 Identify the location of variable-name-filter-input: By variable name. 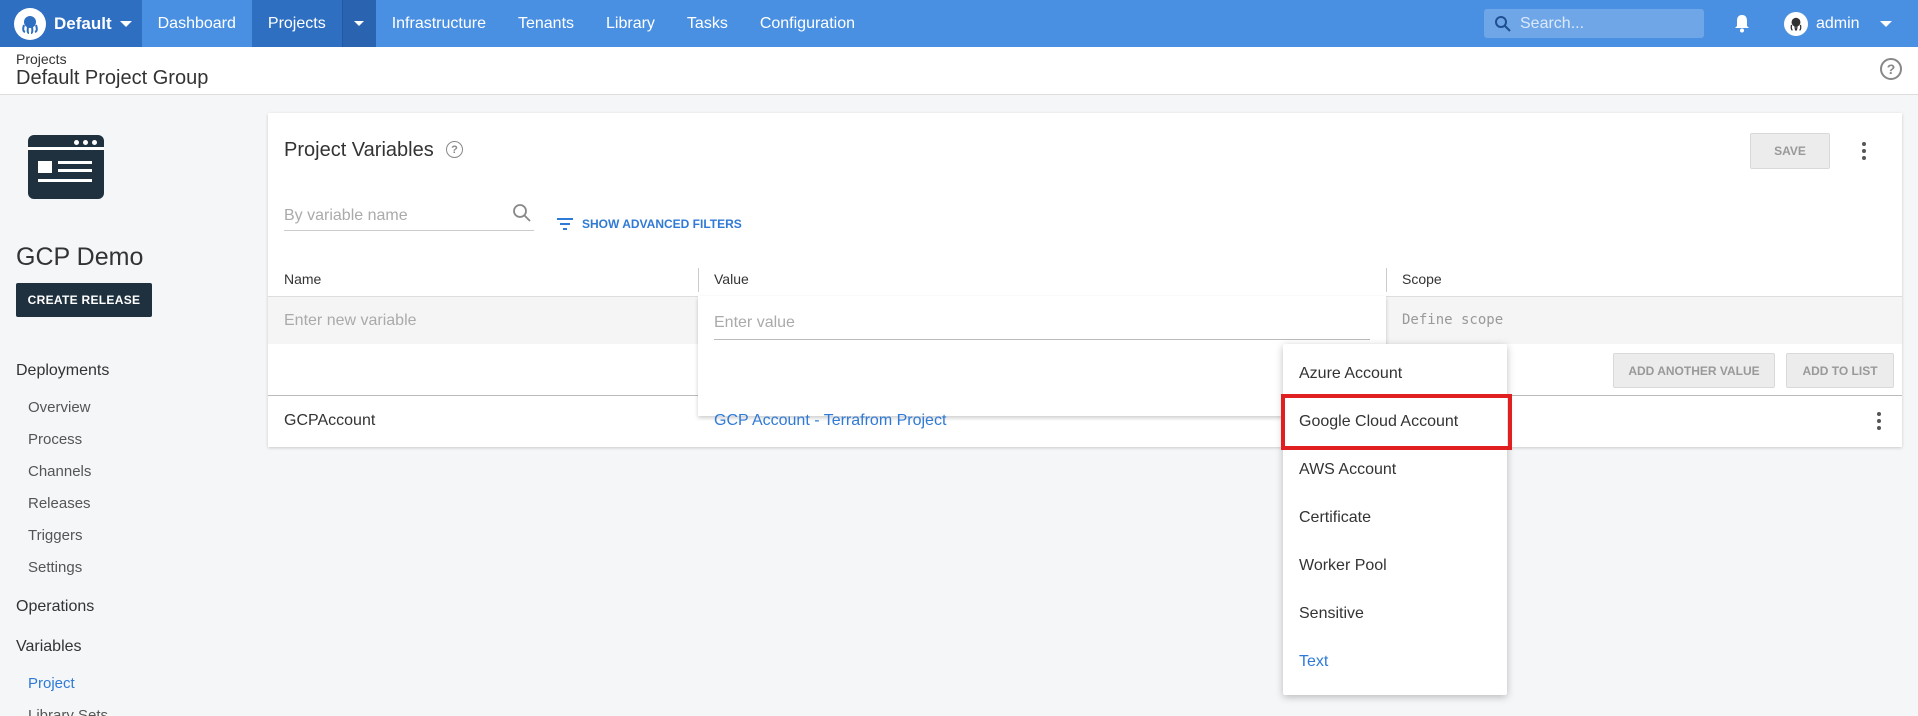
(409, 216).